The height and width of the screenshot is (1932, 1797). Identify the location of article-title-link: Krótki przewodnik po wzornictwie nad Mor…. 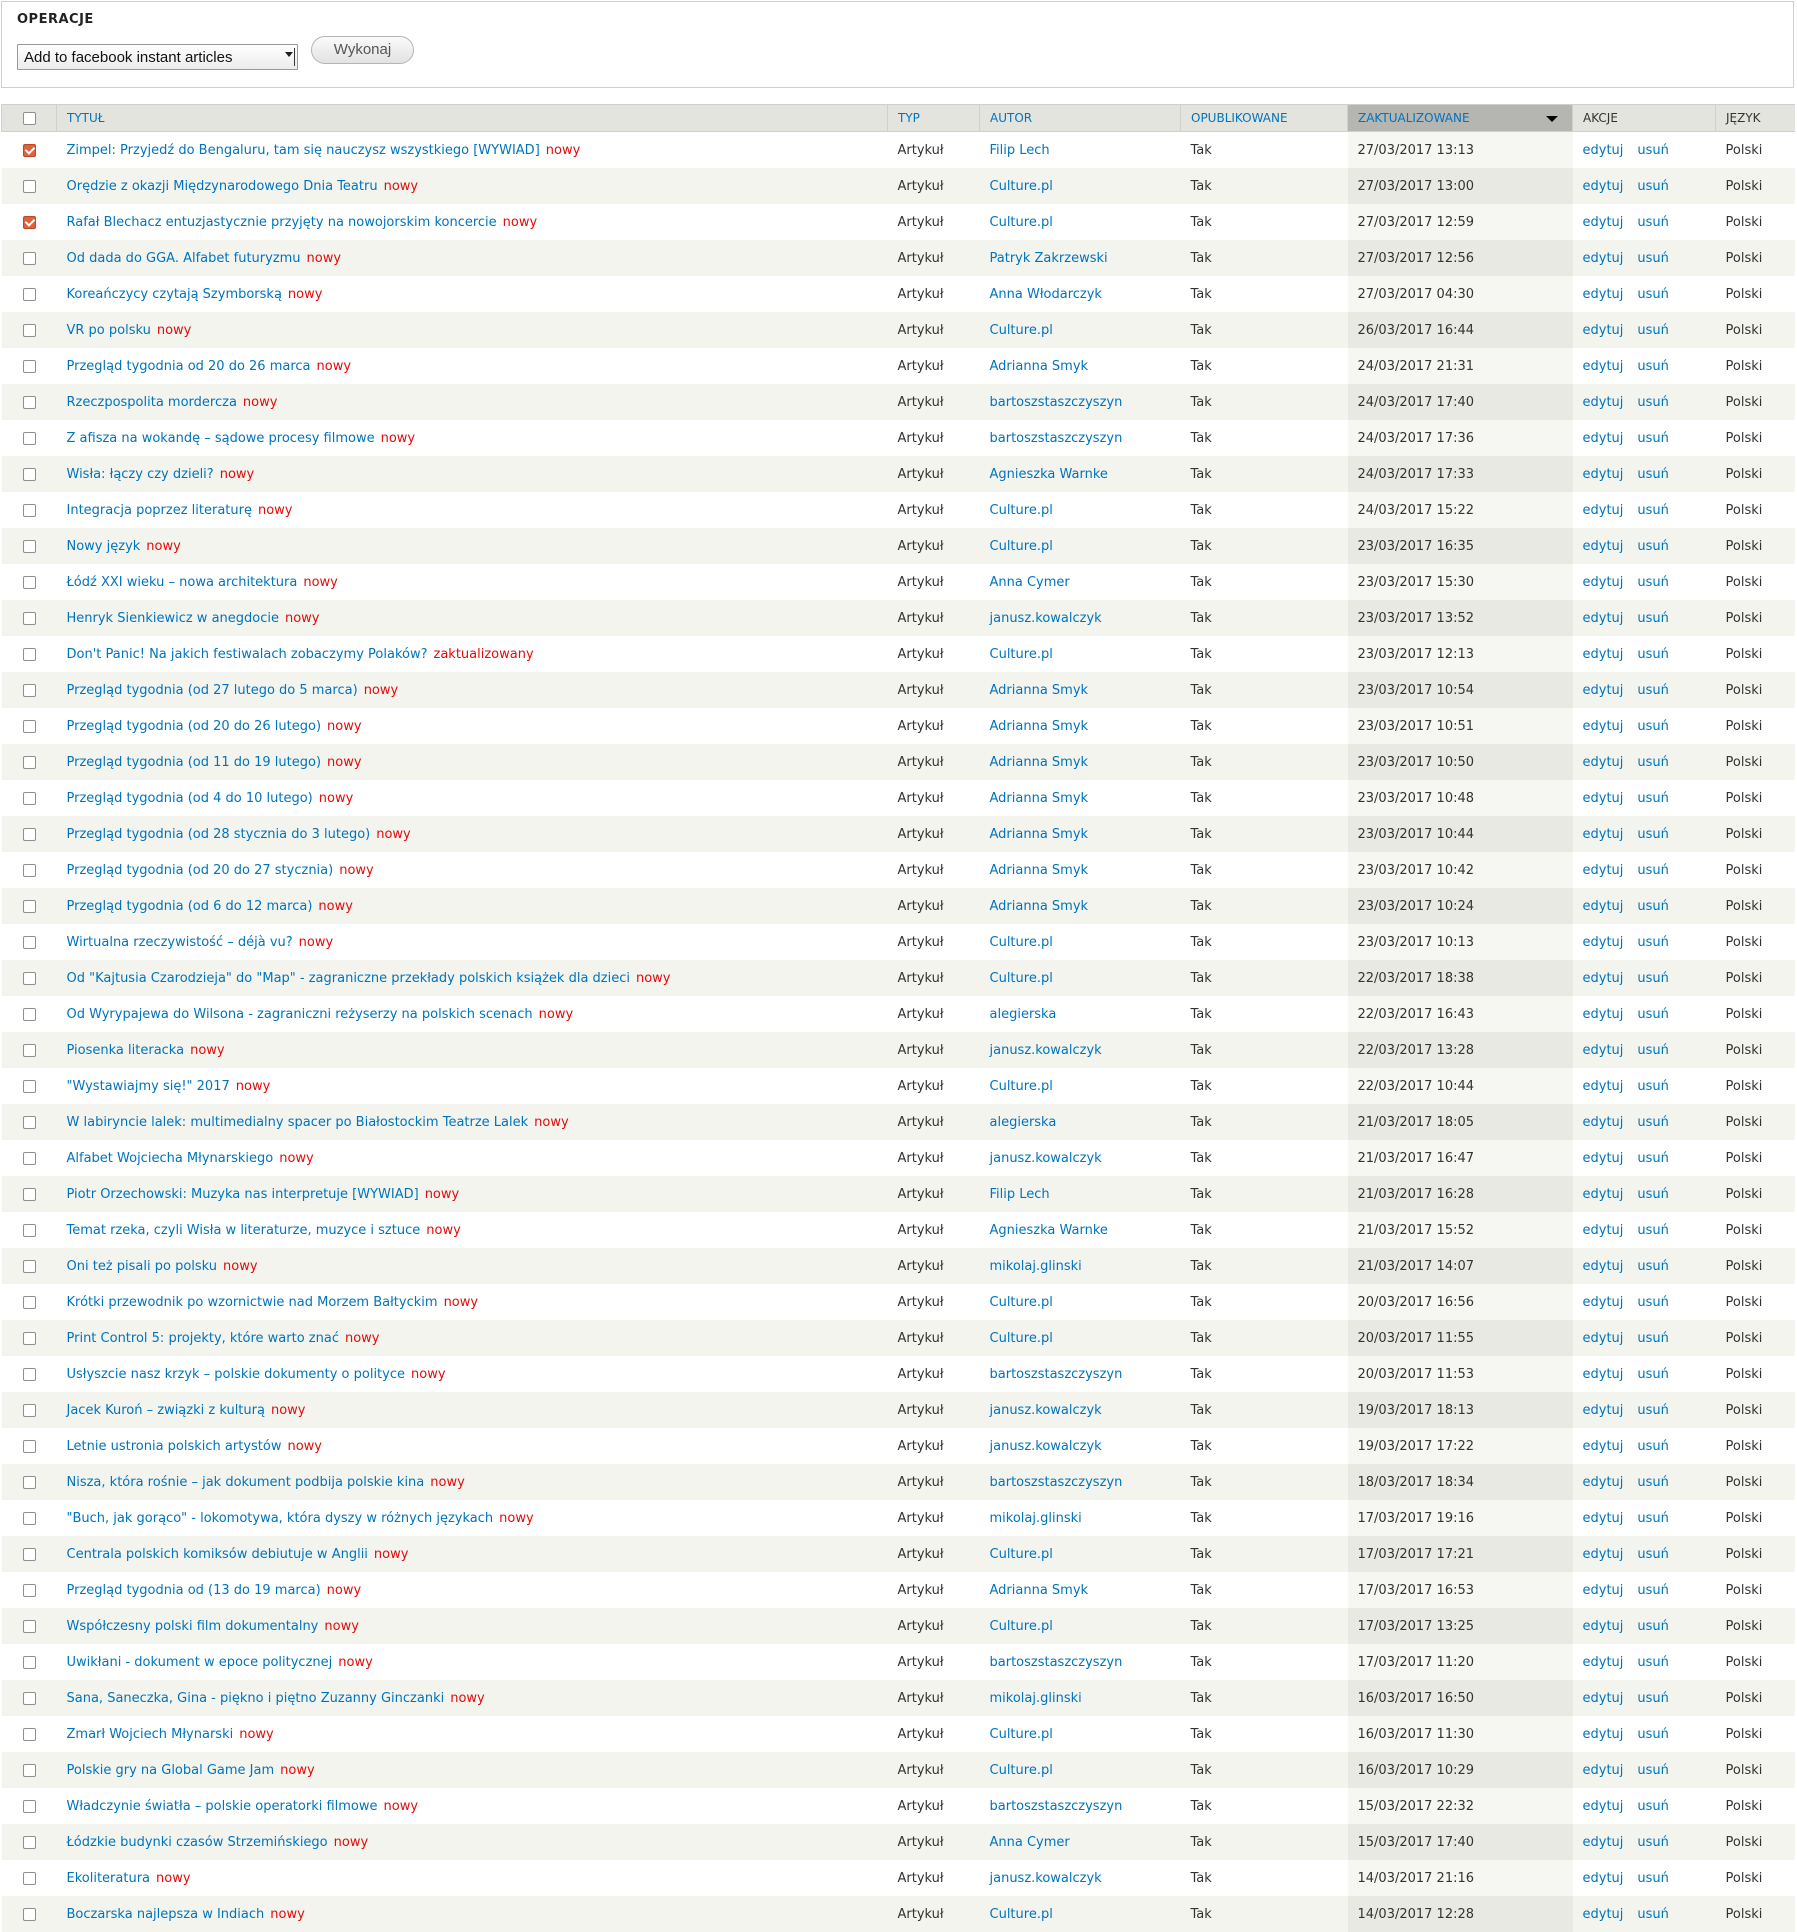
(252, 1302).